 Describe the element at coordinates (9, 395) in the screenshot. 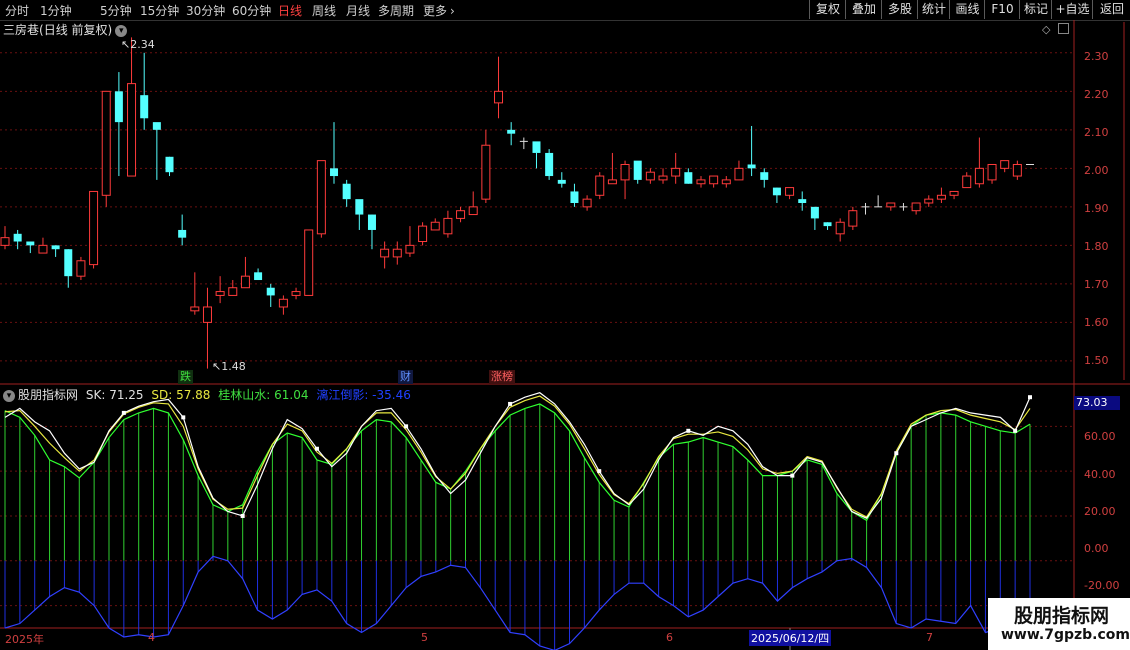

I see `chevron-down-icon: ▾` at that location.